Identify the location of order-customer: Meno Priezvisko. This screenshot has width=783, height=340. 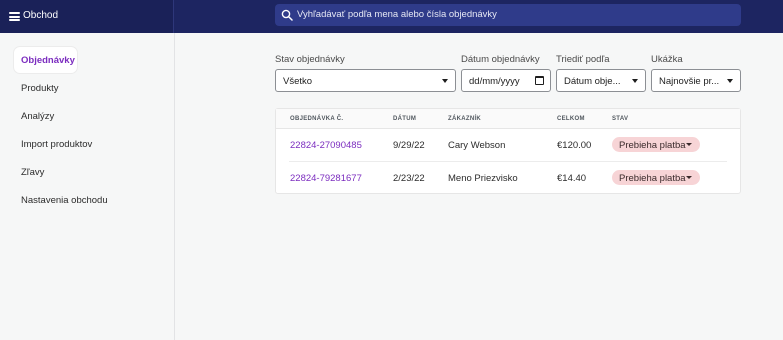
(483, 178).